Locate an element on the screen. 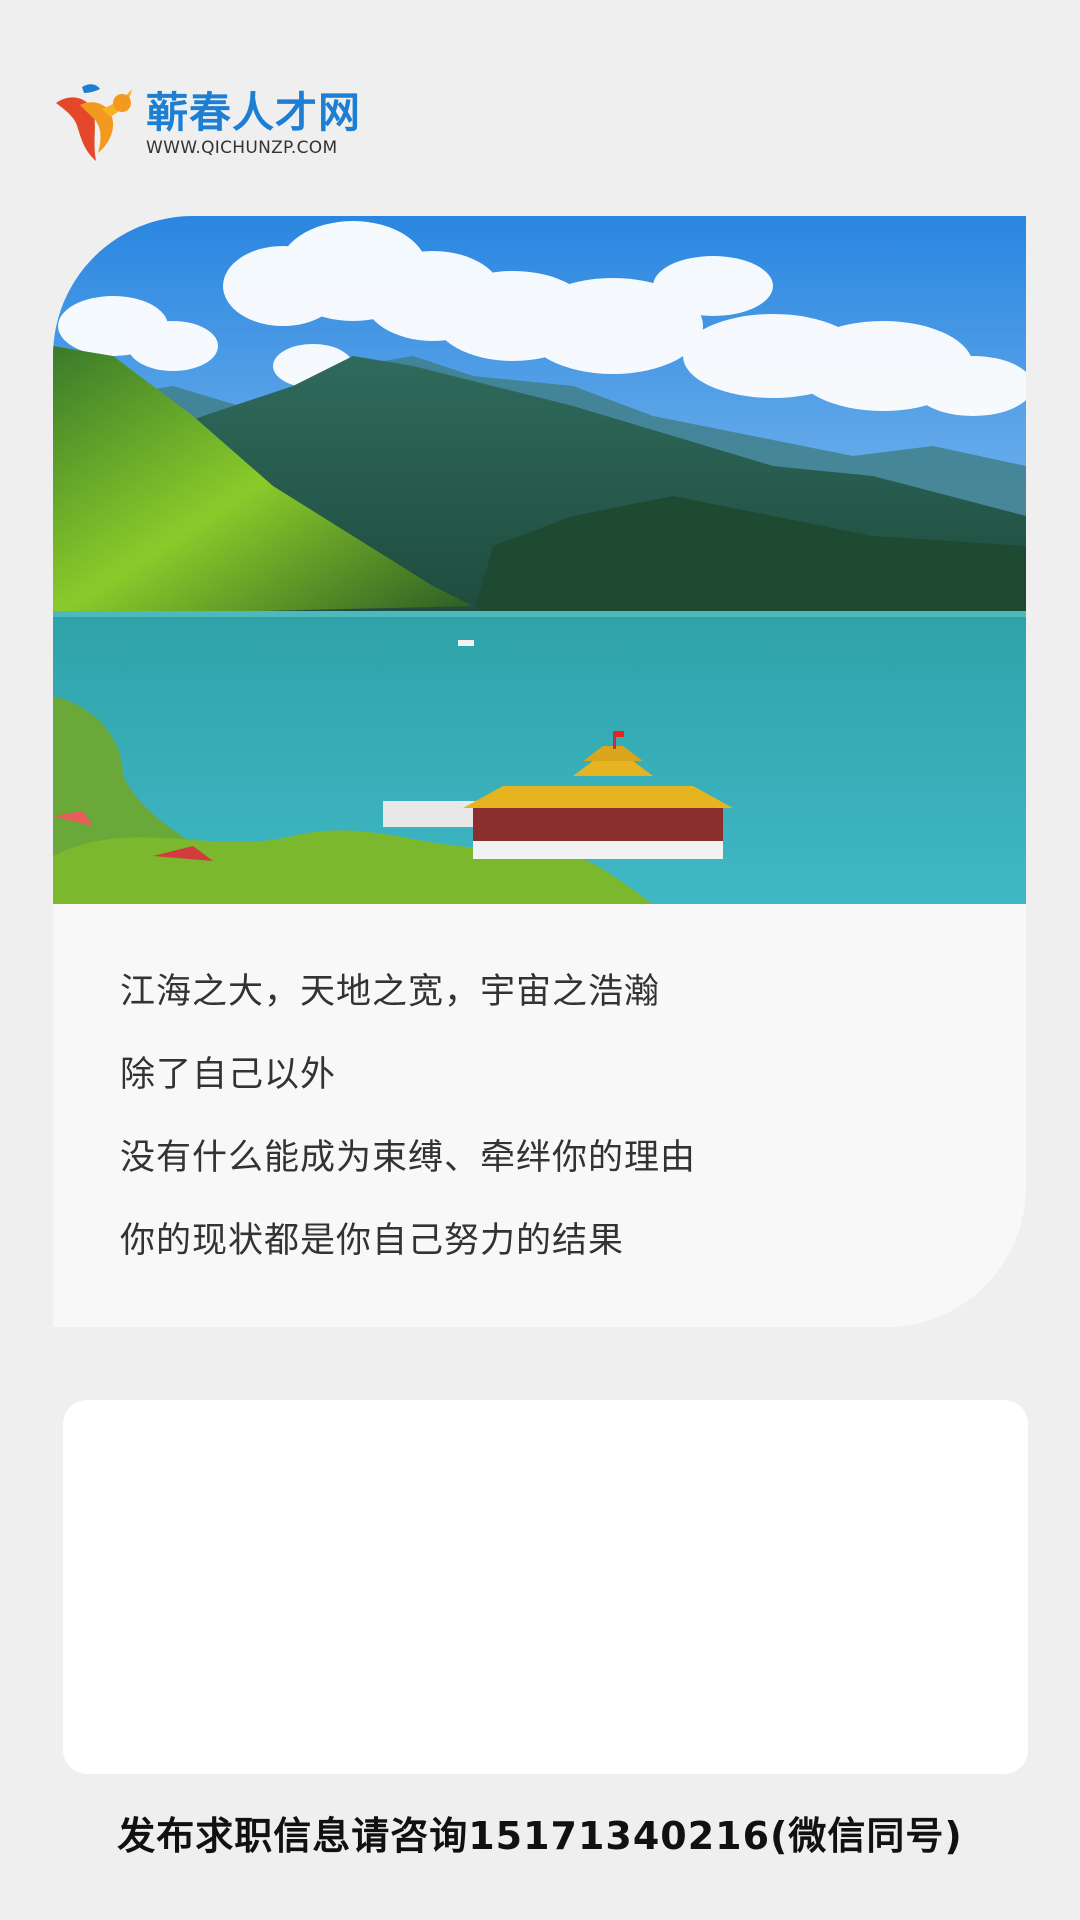 The image size is (1080, 1920). quote-line: 没有什么能成为束缚、牵绊你的理由 is located at coordinates (408, 1158).